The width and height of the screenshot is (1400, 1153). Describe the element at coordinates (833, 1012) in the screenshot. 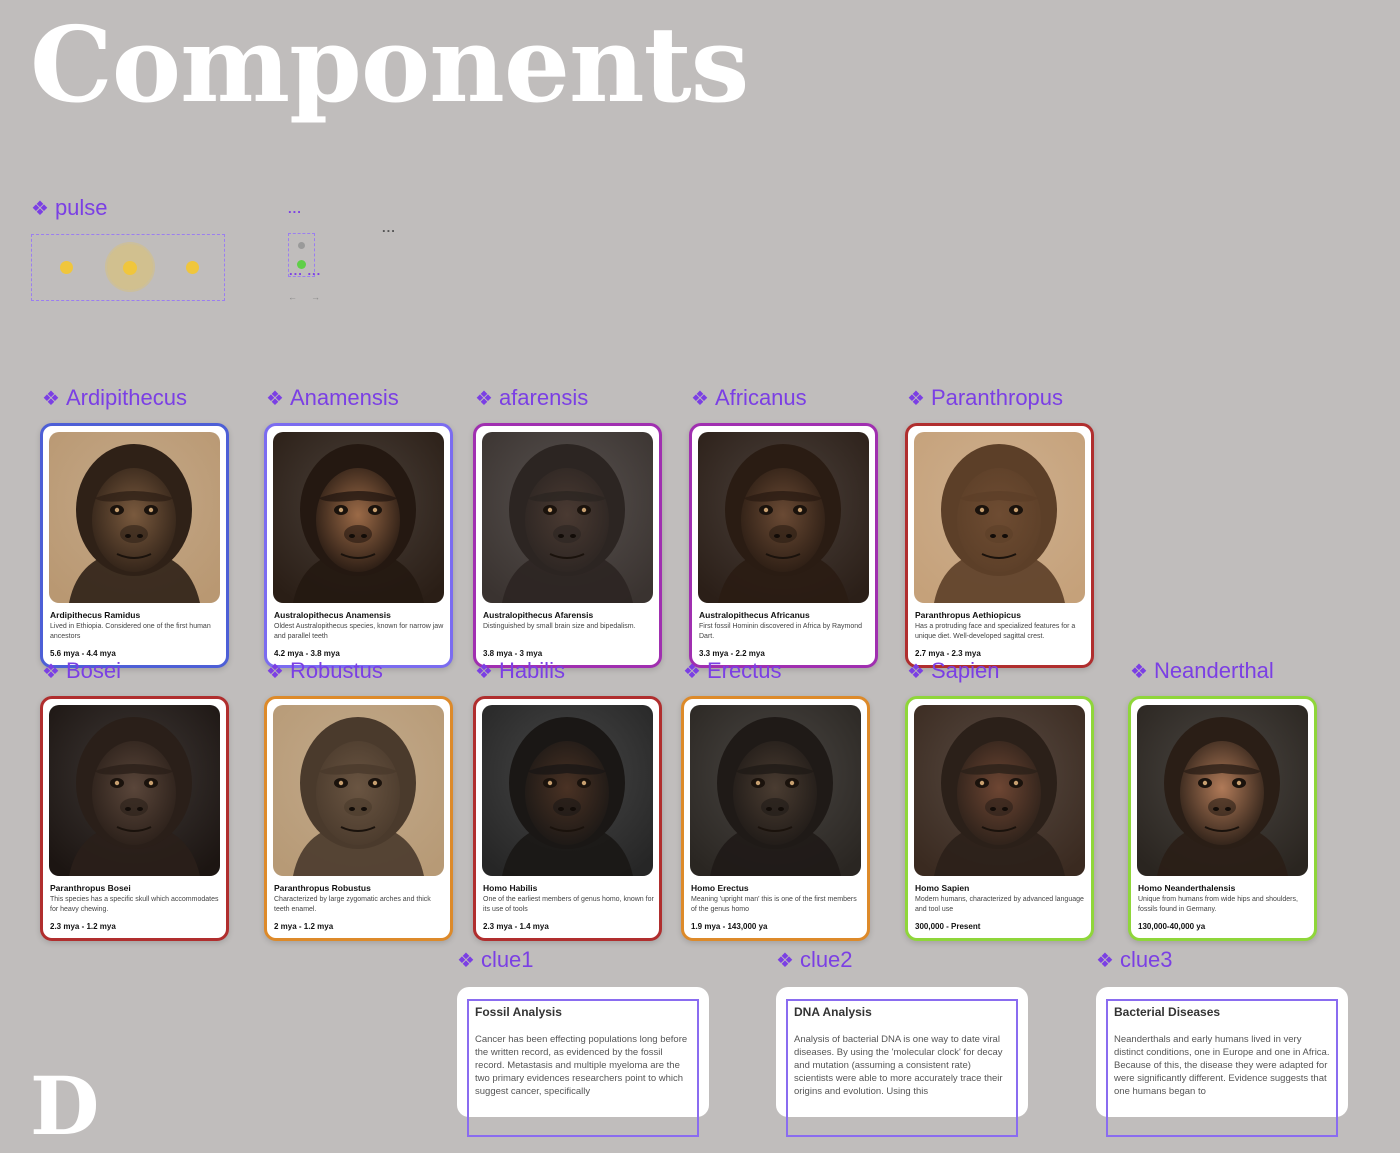

I see `clue-title: DNA Analysis` at that location.